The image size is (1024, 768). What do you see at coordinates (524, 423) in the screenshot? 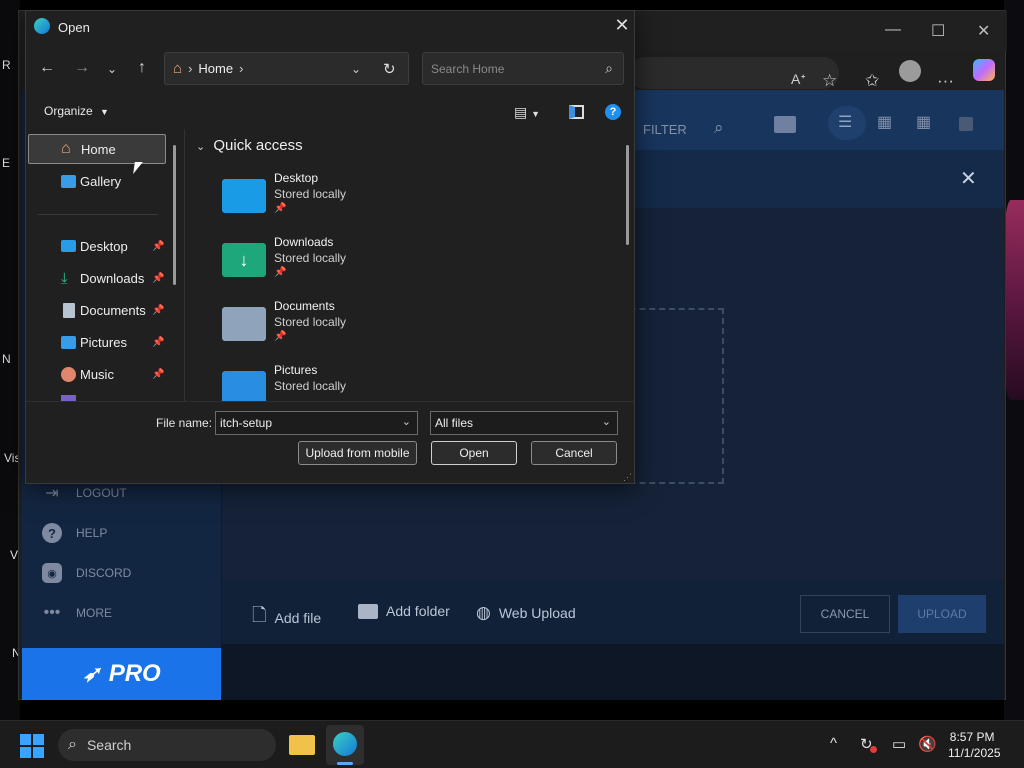
I see `file-type-select: All files ⌄` at bounding box center [524, 423].